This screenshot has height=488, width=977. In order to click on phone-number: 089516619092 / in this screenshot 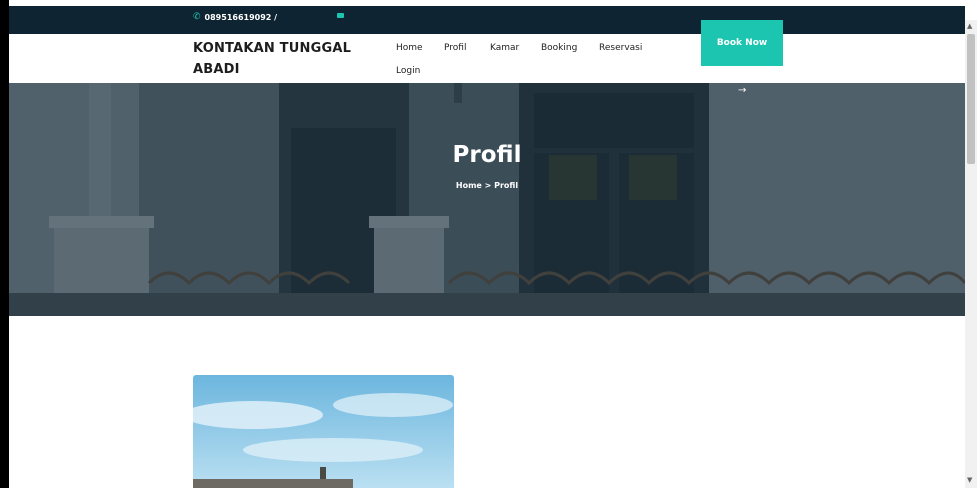, I will do `click(241, 17)`.